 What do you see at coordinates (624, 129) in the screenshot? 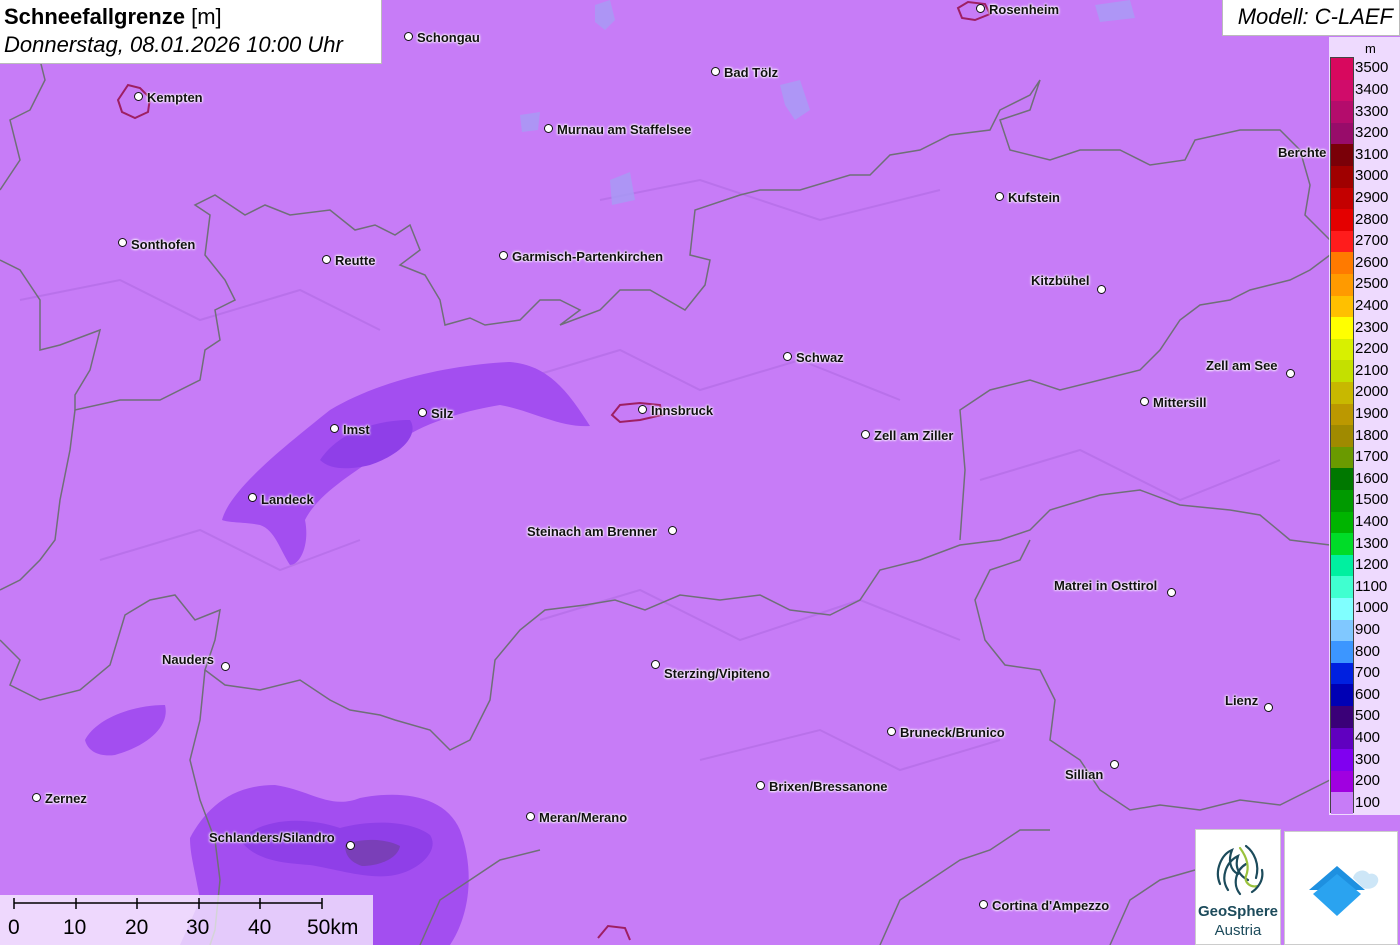
I see `city-label: Murnau am Staffelsee` at bounding box center [624, 129].